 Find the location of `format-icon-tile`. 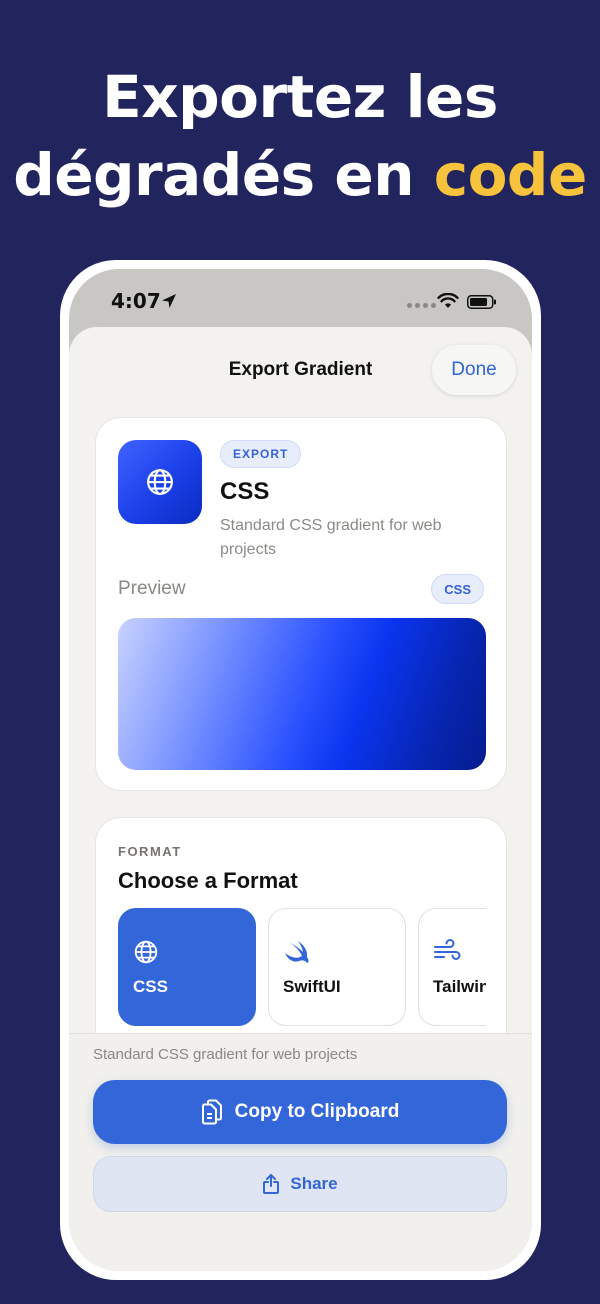

format-icon-tile is located at coordinates (160, 482).